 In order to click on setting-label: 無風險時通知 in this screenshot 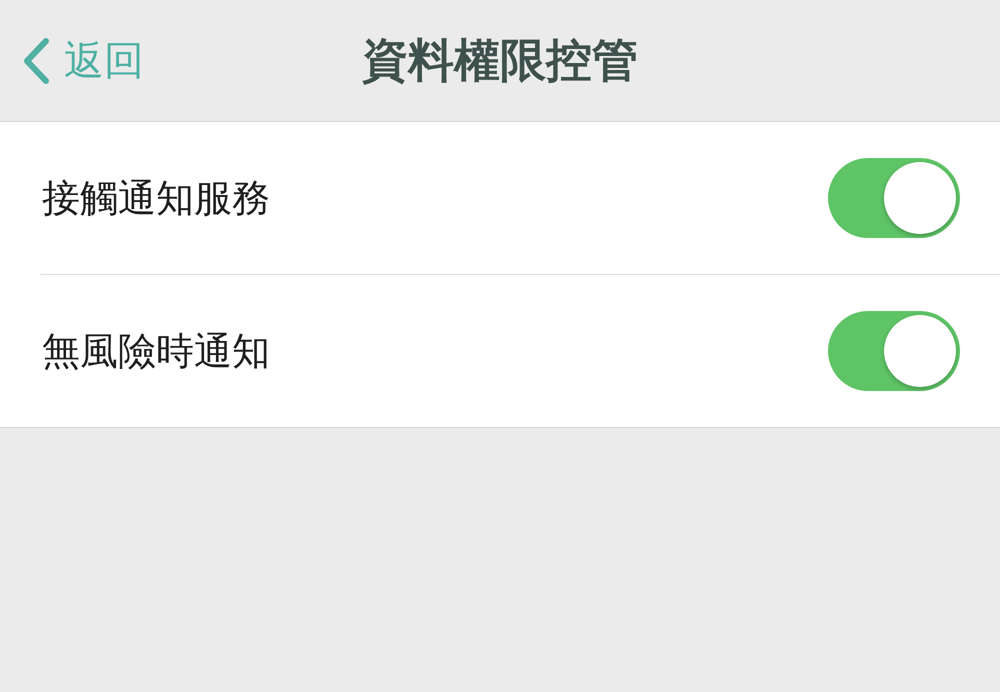, I will do `click(155, 351)`.